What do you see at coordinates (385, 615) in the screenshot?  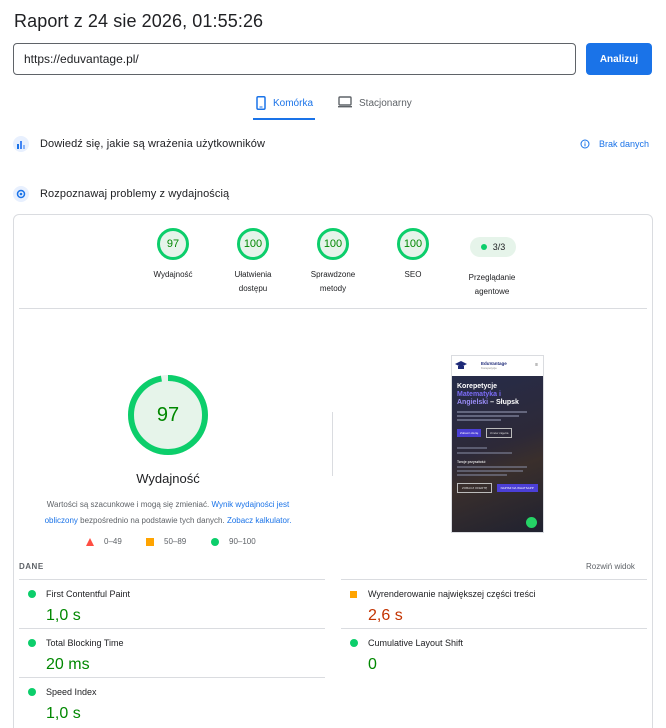 I see `metric-value: 2,6 s` at bounding box center [385, 615].